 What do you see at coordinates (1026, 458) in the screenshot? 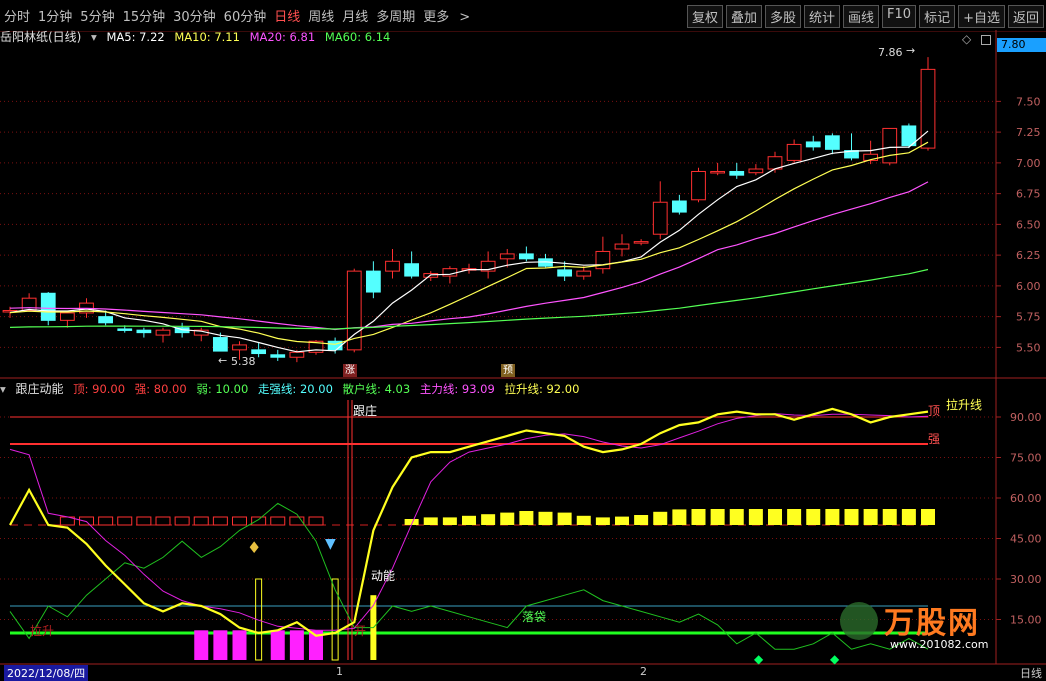
I see `y-tick-label: 75.00` at bounding box center [1026, 458].